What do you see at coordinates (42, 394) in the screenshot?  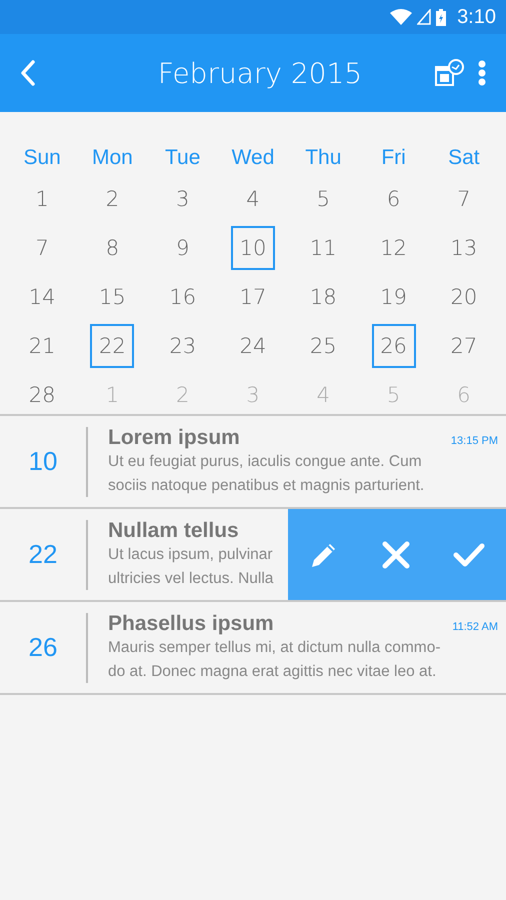 I see `calendar-day: 28` at bounding box center [42, 394].